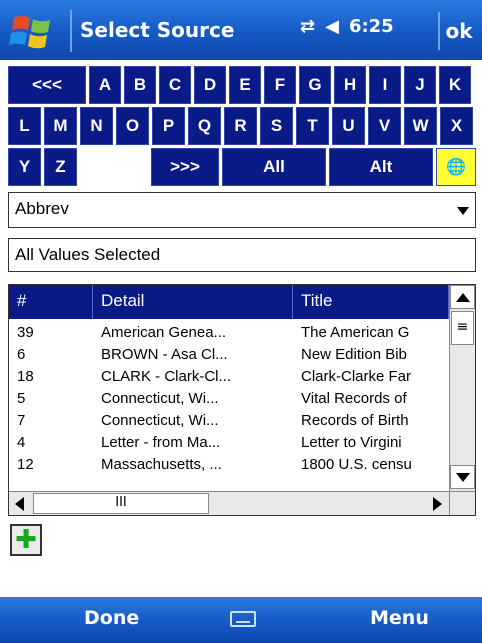  I want to click on table-row: 7 Connecticut, Wi... Records of Birth, so click(229, 420).